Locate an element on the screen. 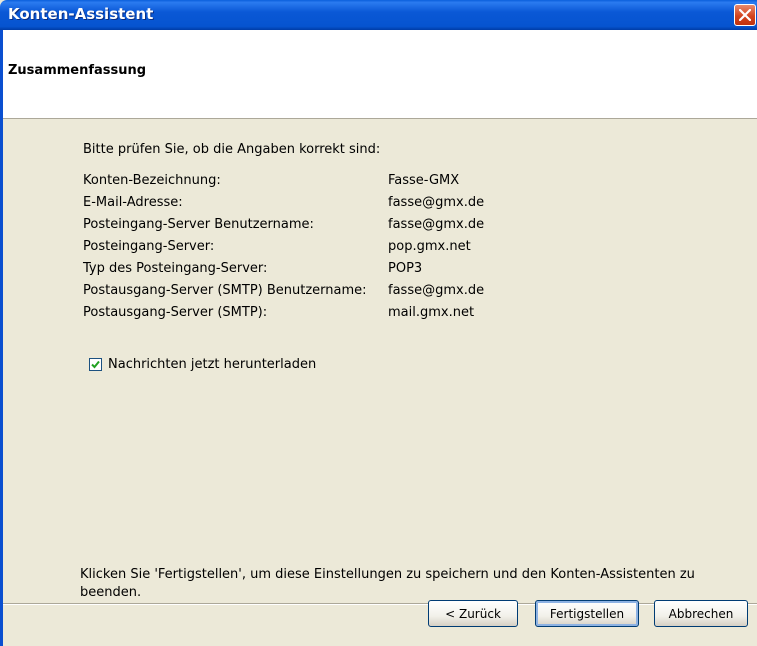 This screenshot has width=757, height=646. close-icon is located at coordinates (745, 15).